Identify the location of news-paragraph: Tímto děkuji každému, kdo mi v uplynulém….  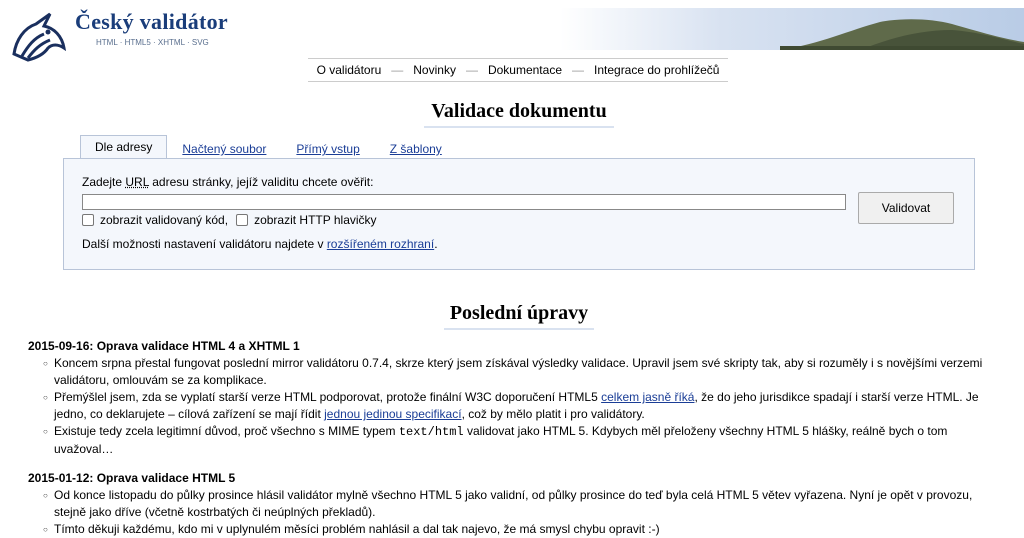
(515, 529).